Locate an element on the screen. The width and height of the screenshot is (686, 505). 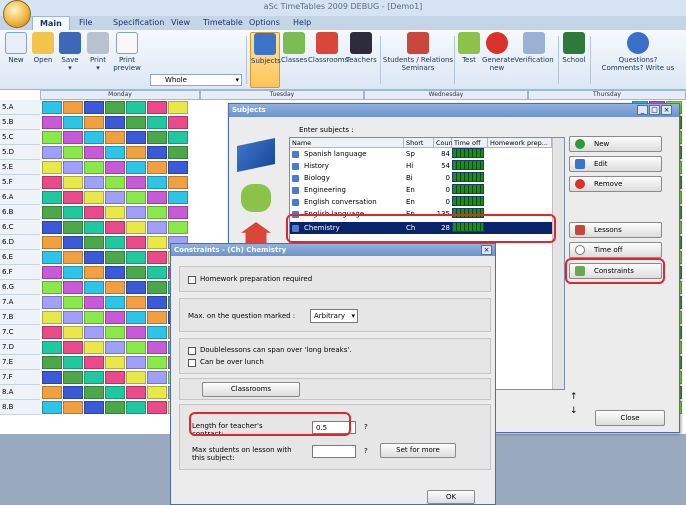
class-row-label: 6.B is located at coordinates (20, 212).